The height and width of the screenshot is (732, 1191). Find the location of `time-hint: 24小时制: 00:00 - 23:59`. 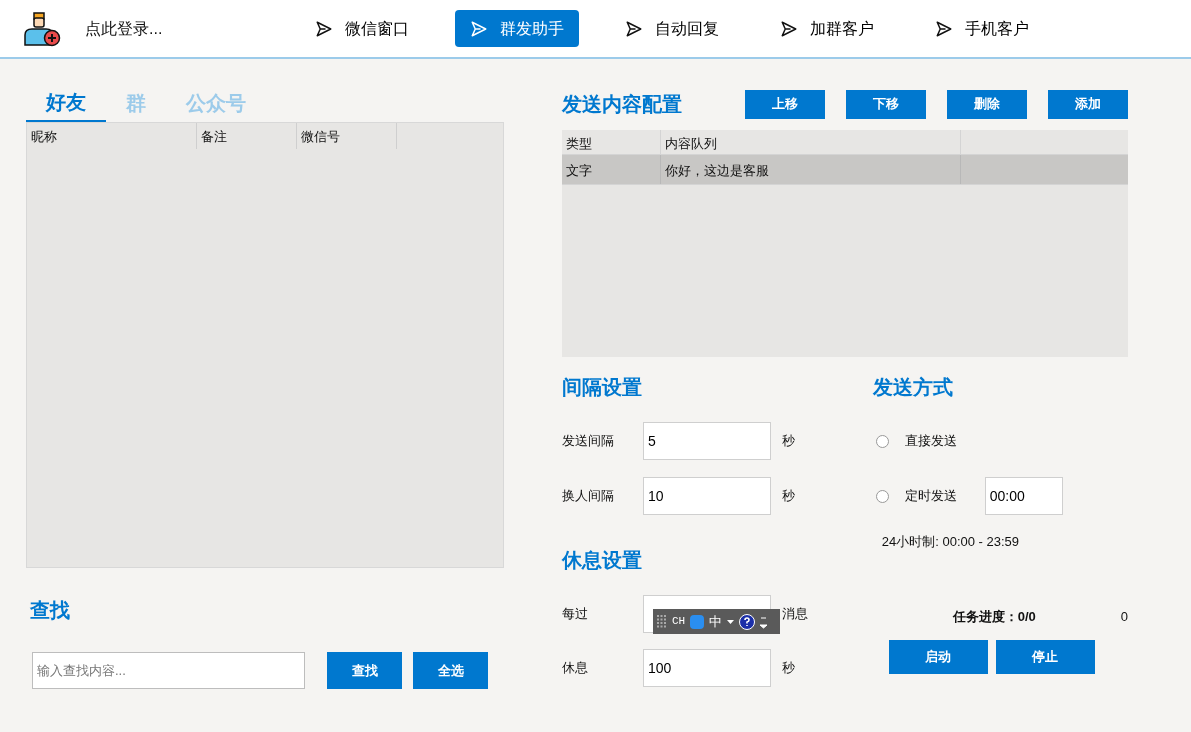

time-hint: 24小时制: 00:00 - 23:59 is located at coordinates (951, 542).